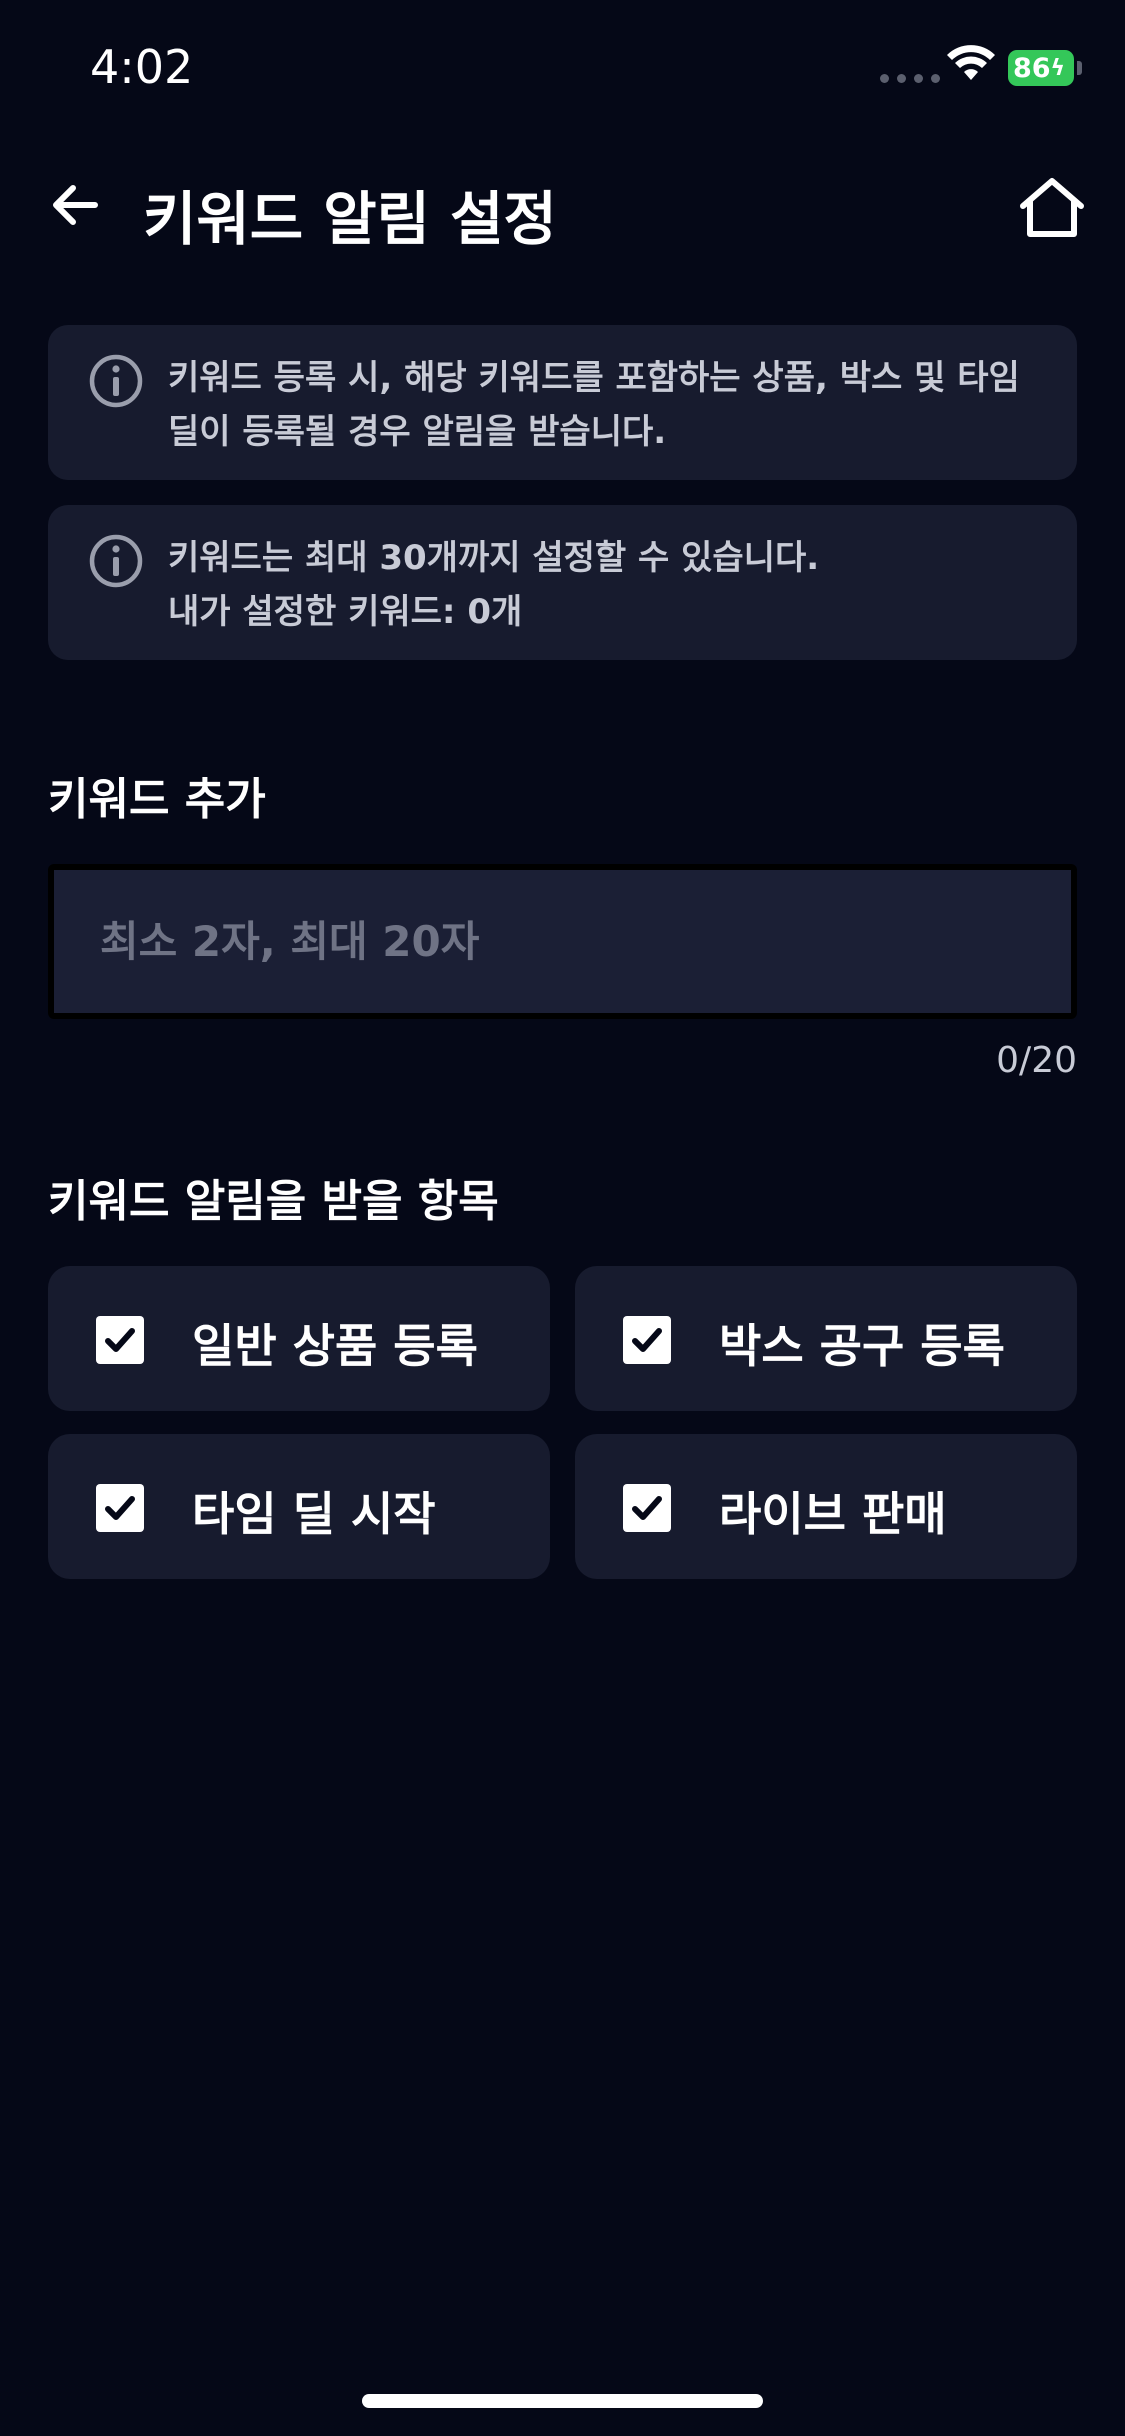 The height and width of the screenshot is (2436, 1125). I want to click on keyword-input-container, so click(562, 941).